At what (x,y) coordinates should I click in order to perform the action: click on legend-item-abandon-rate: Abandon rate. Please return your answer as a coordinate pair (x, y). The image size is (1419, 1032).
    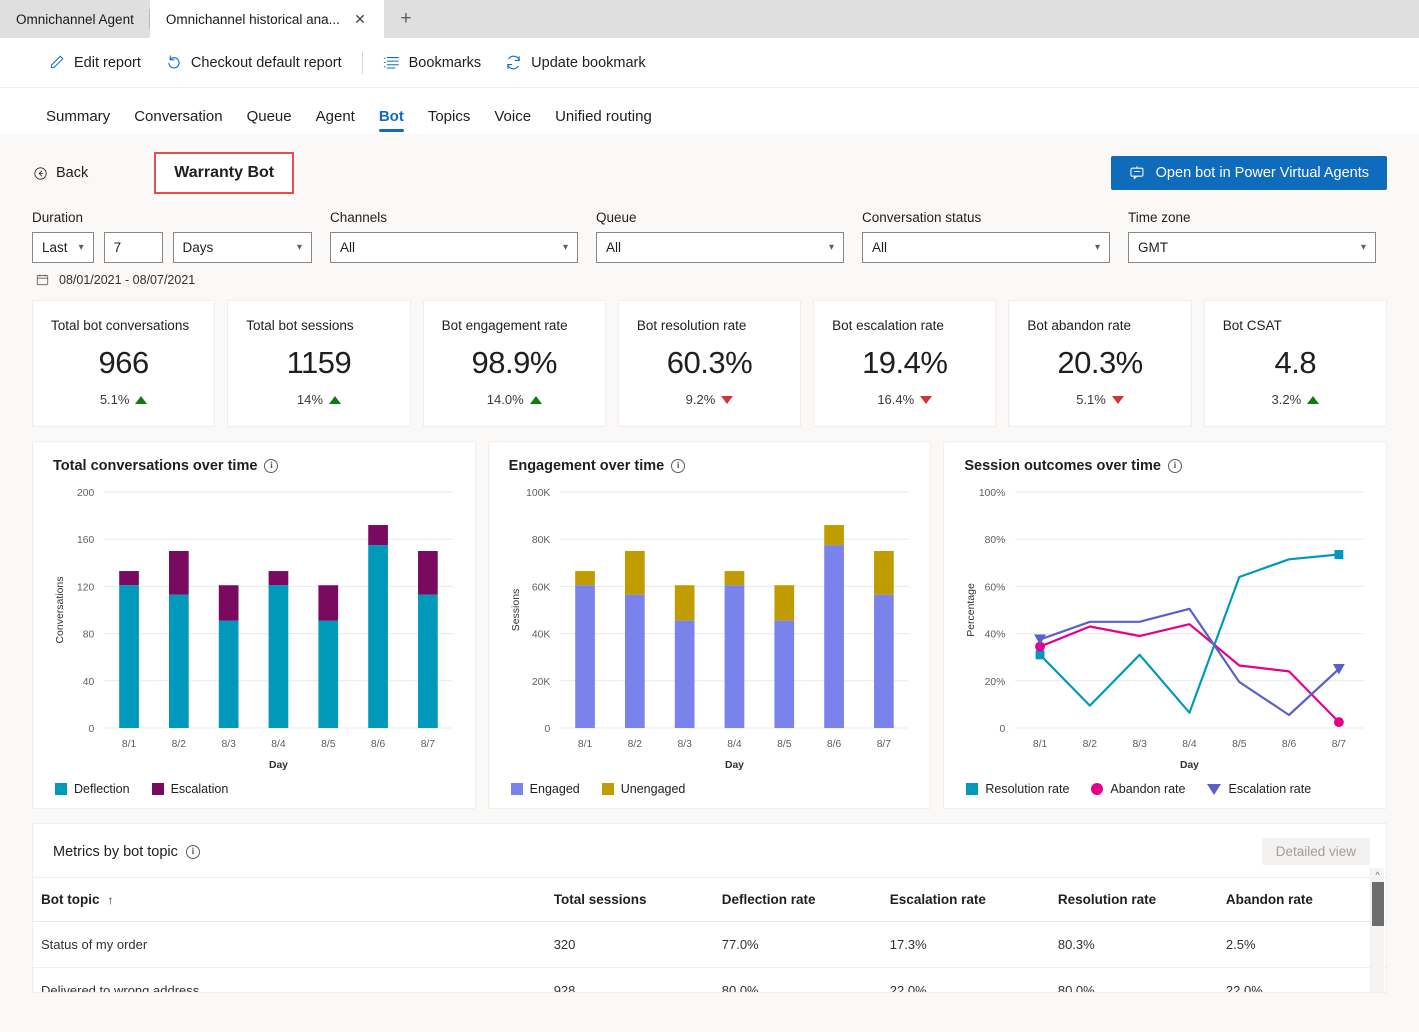
    Looking at the image, I should click on (1138, 789).